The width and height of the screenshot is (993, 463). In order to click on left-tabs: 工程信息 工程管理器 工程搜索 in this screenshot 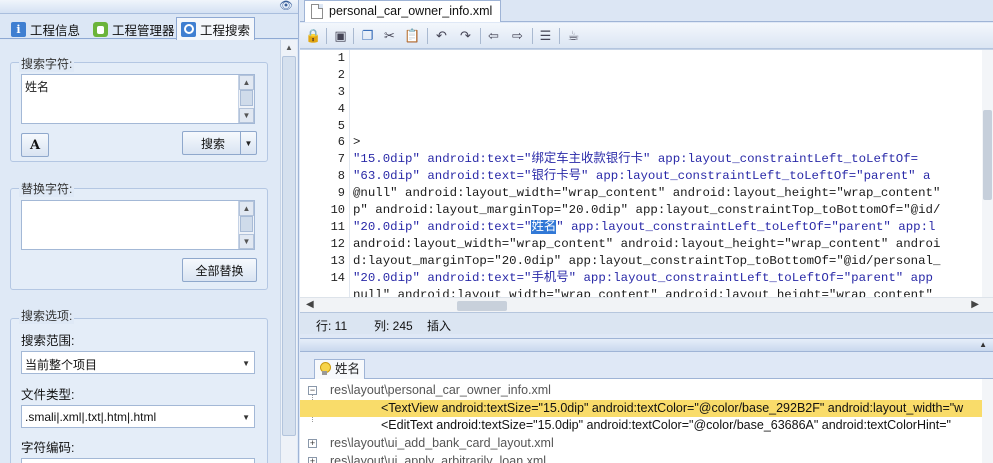, I will do `click(149, 27)`.